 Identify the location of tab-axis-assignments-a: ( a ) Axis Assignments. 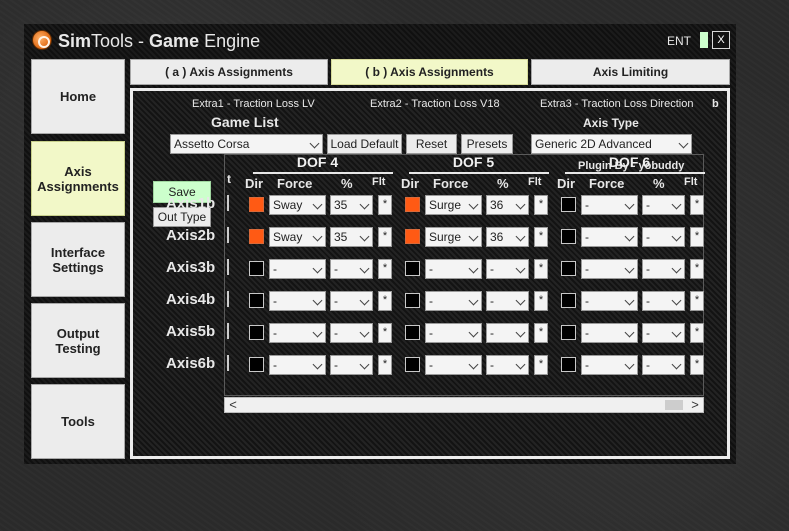
(229, 72).